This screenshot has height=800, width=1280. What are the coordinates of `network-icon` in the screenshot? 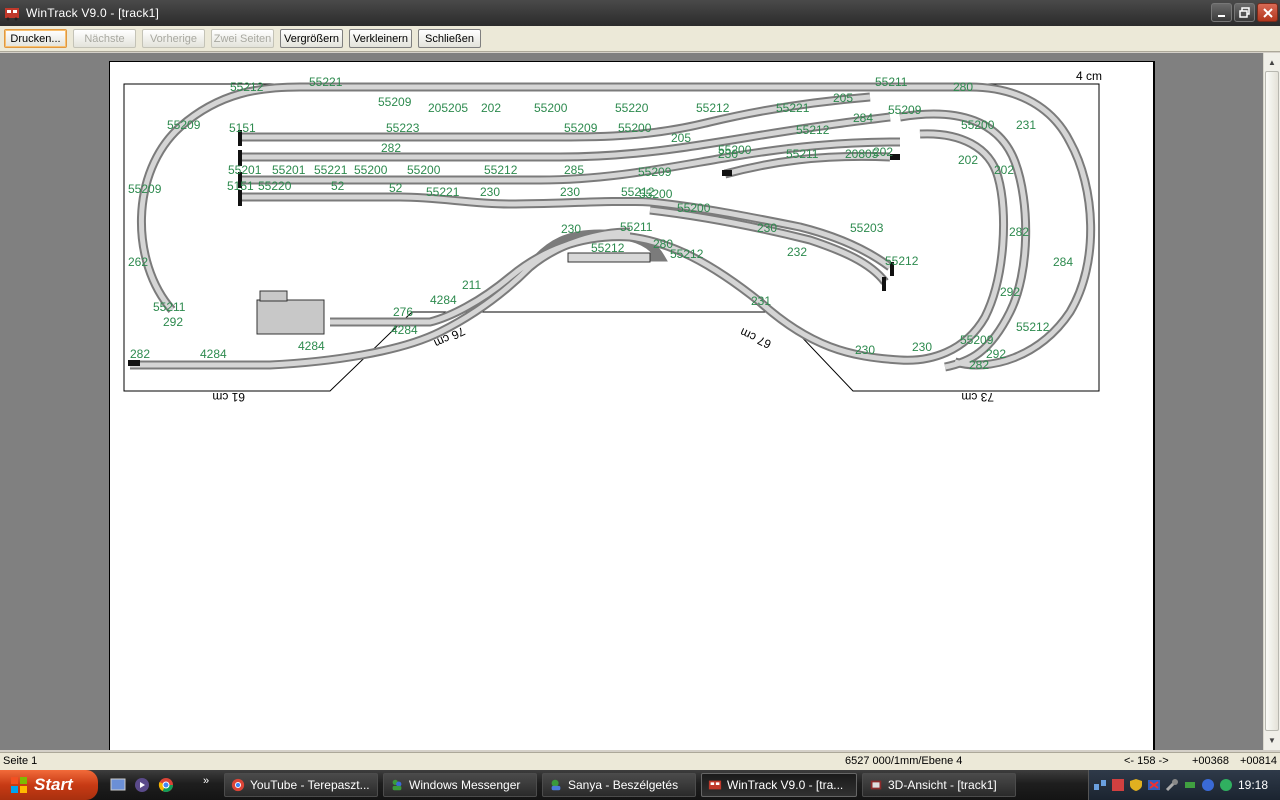 It's located at (1100, 785).